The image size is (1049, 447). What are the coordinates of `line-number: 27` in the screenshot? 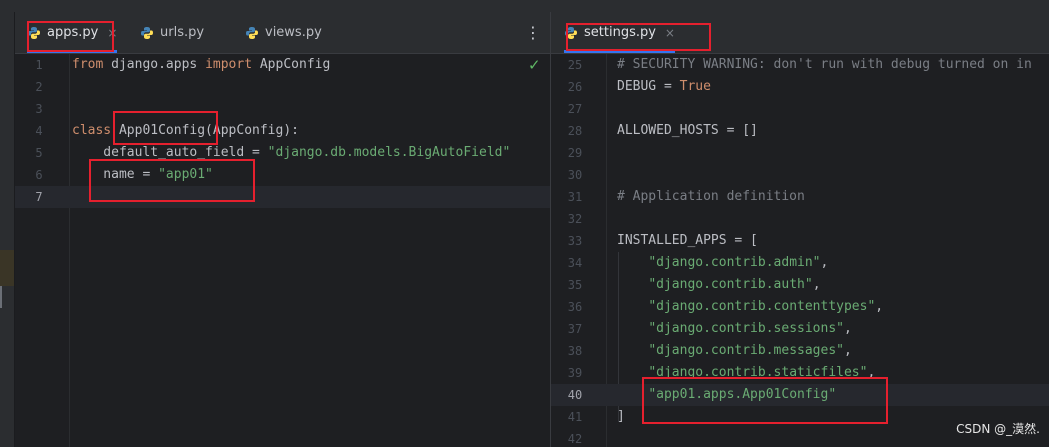 It's located at (575, 109).